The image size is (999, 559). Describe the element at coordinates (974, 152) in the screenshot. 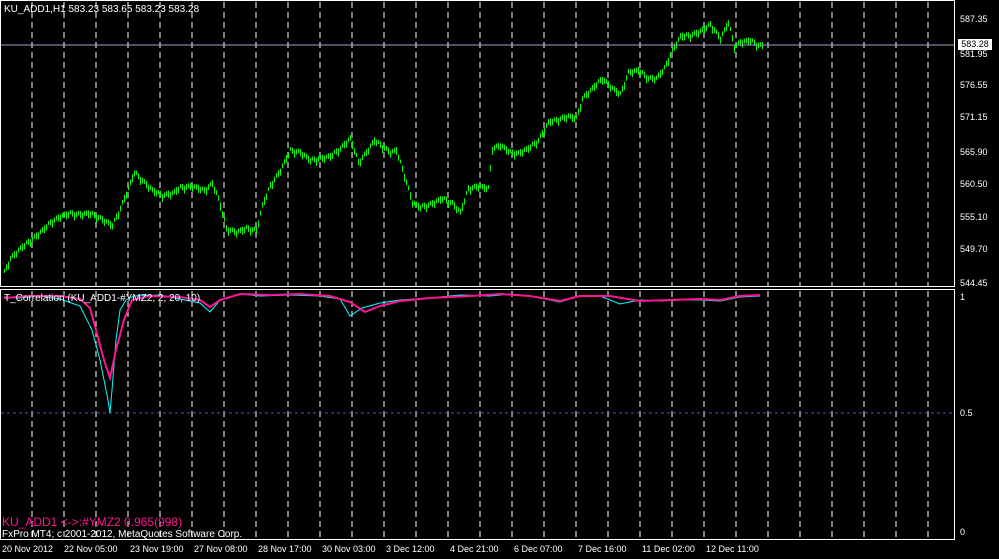

I see `price-label: 565.90` at that location.